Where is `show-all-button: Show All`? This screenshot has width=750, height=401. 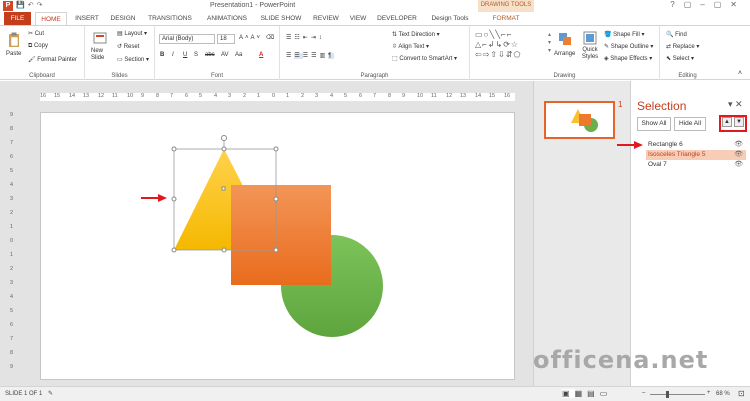 show-all-button: Show All is located at coordinates (654, 124).